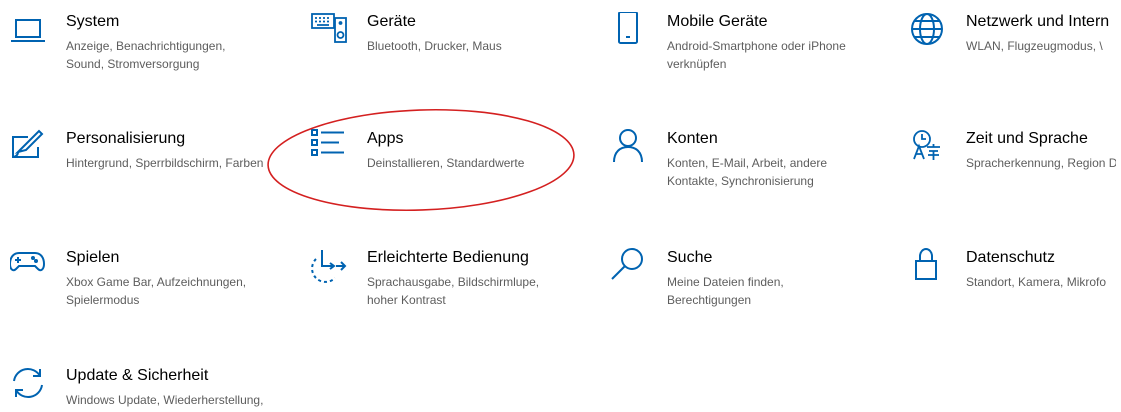  I want to click on tile-title: Spielen, so click(93, 257).